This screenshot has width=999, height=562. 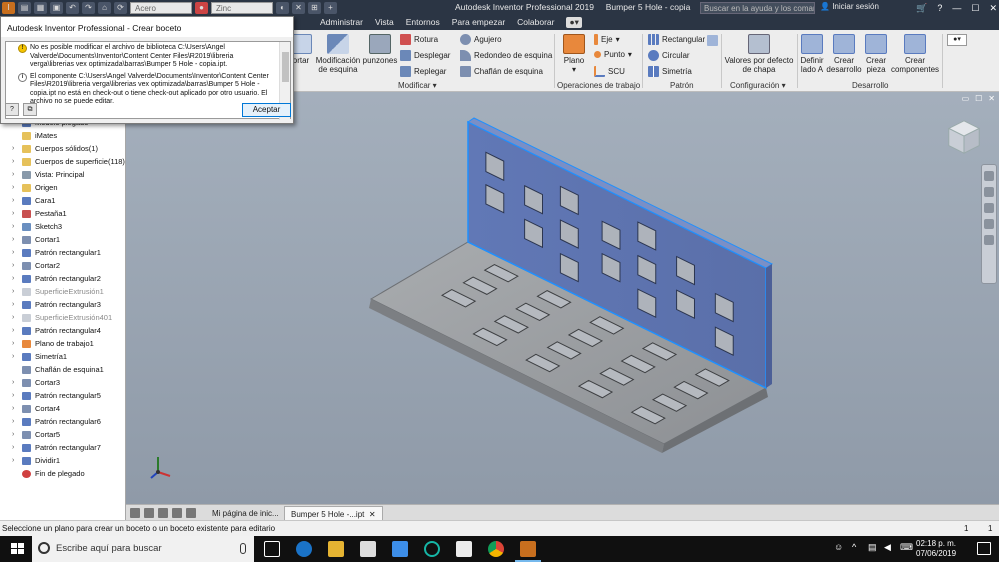 I want to click on chrome-icon, so click(x=496, y=549).